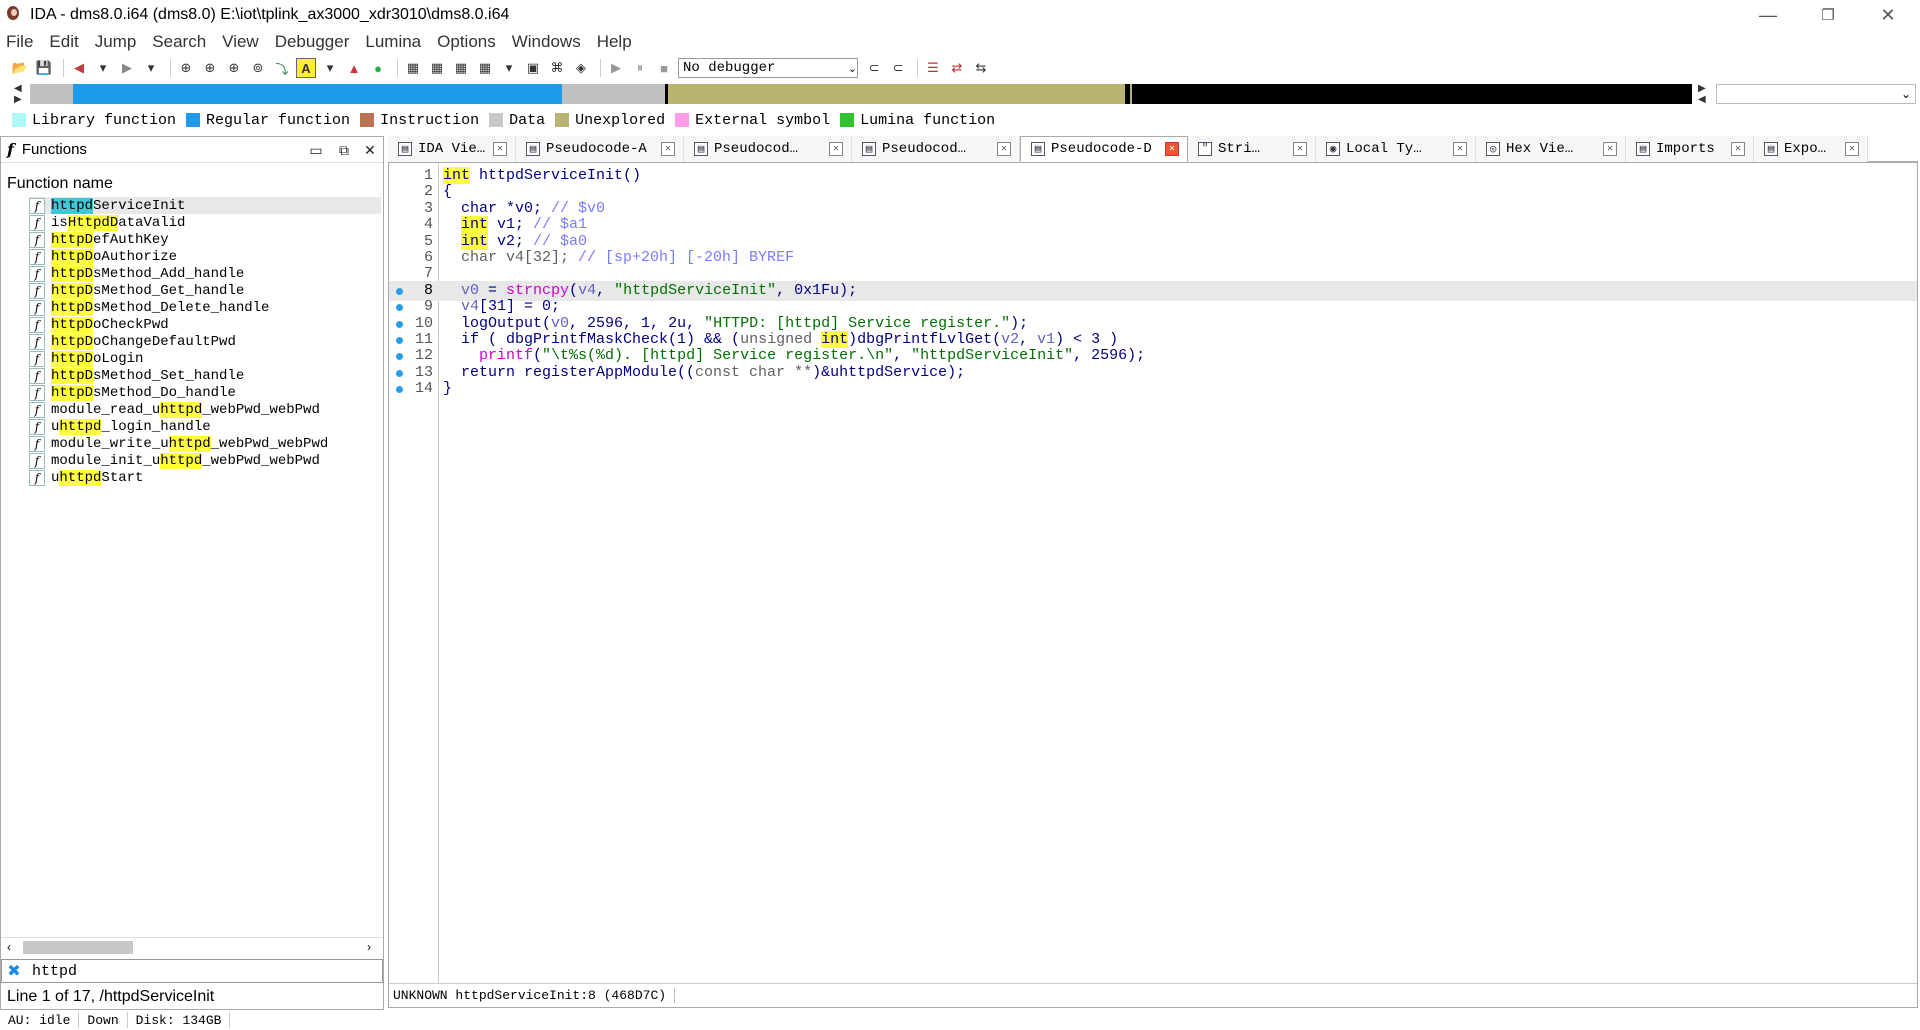 This screenshot has width=1920, height=1030. Describe the element at coordinates (192, 946) in the screenshot. I see `horizontal-scrollbar: ‹ ›` at that location.